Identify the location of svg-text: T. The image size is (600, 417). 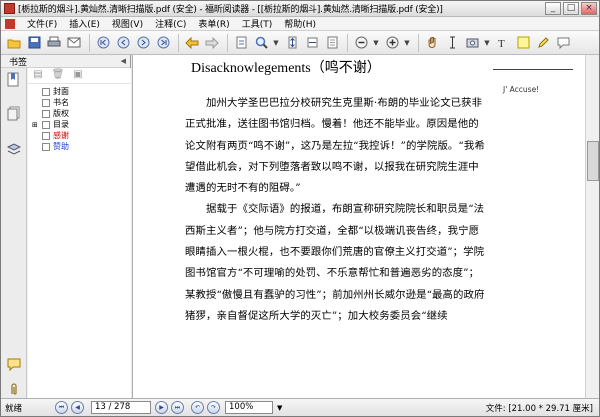
(501, 43).